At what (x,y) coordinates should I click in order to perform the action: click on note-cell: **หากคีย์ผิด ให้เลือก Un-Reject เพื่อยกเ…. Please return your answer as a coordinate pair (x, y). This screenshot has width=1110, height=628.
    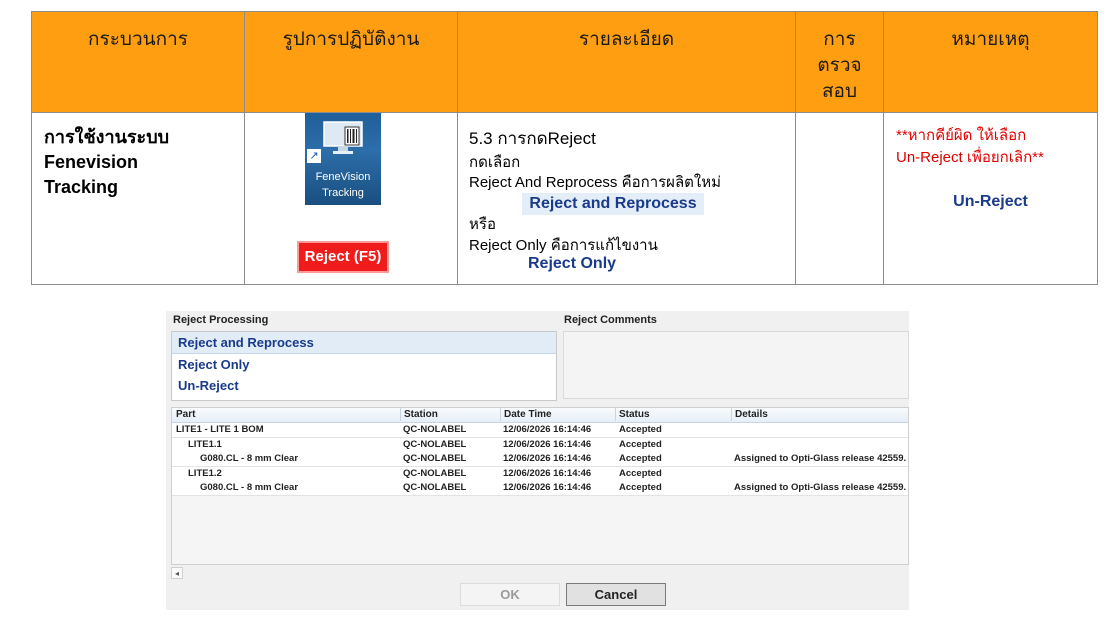
    Looking at the image, I should click on (990, 198).